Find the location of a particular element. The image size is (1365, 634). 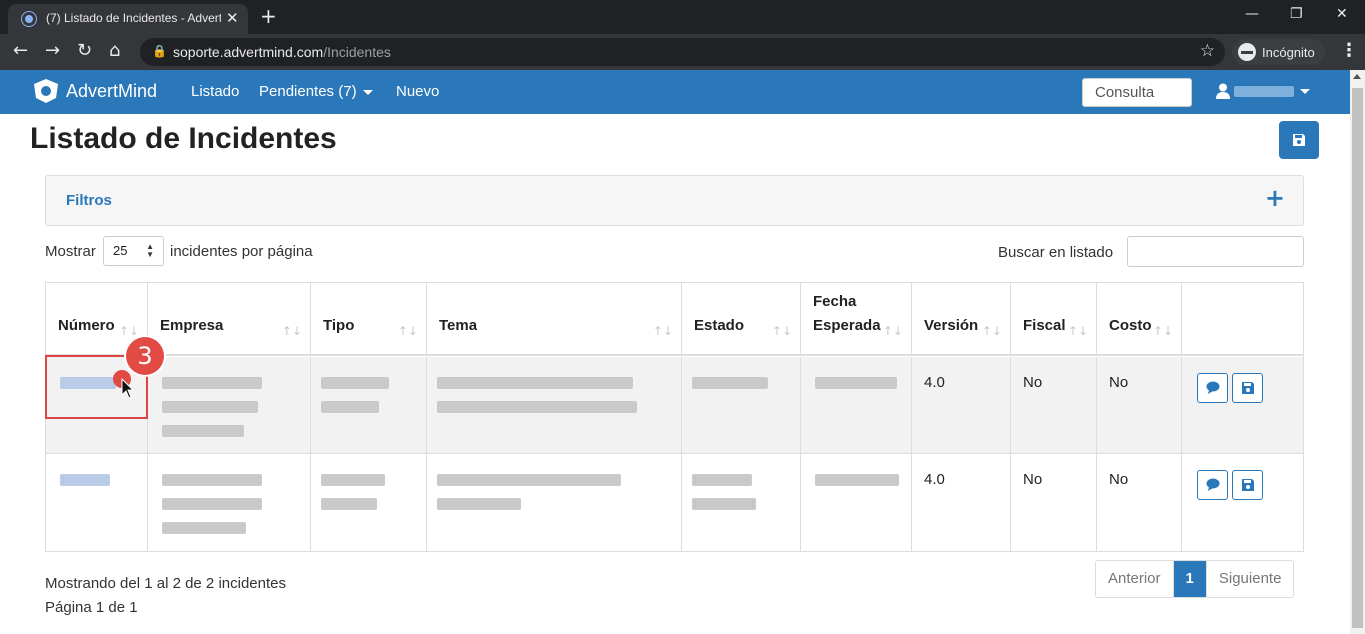

window-close-icon: ✕ is located at coordinates (1342, 14).